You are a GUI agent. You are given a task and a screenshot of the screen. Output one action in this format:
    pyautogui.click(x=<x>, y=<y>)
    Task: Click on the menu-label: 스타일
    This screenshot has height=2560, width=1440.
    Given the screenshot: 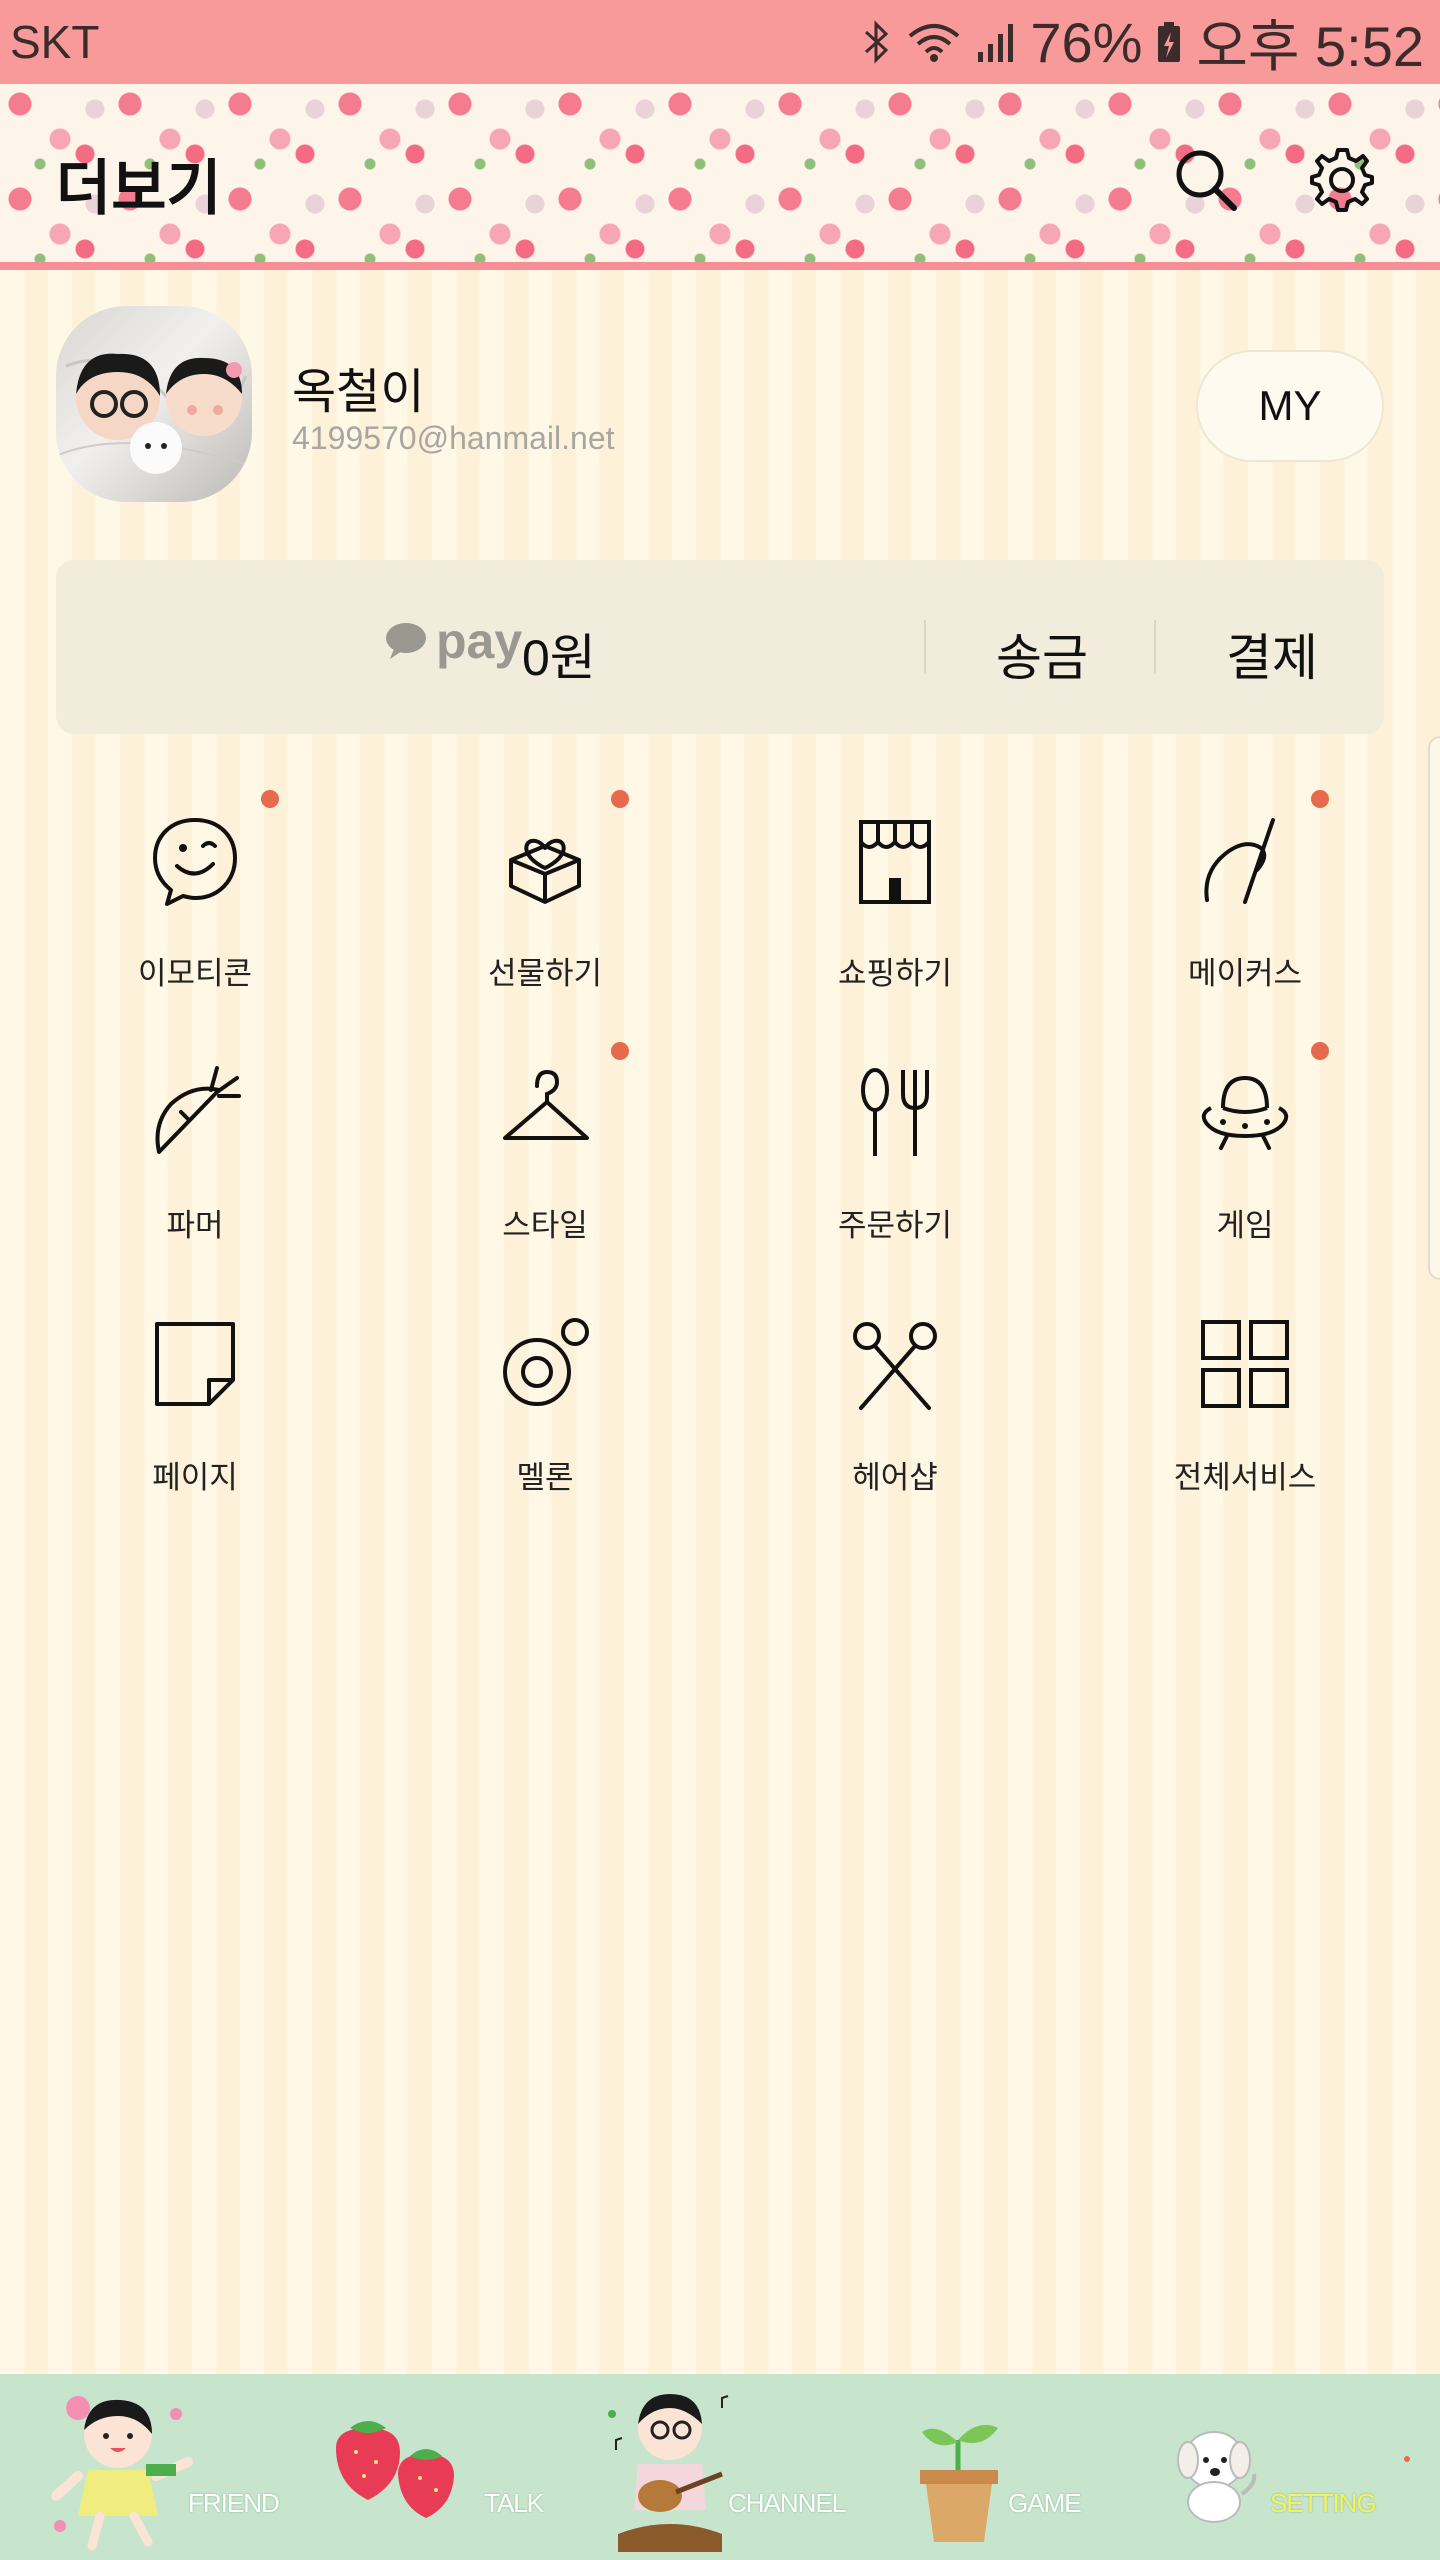 What is the action you would take?
    pyautogui.click(x=545, y=1225)
    